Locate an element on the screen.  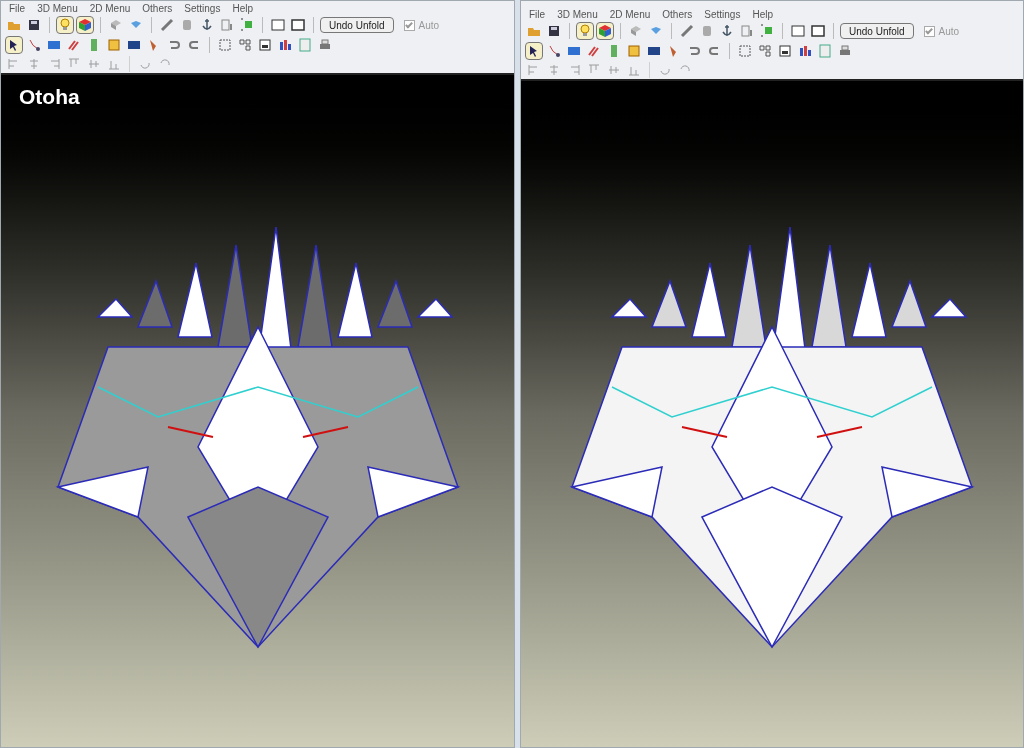
model-caption: Otoha is located at coordinates (49, 97).